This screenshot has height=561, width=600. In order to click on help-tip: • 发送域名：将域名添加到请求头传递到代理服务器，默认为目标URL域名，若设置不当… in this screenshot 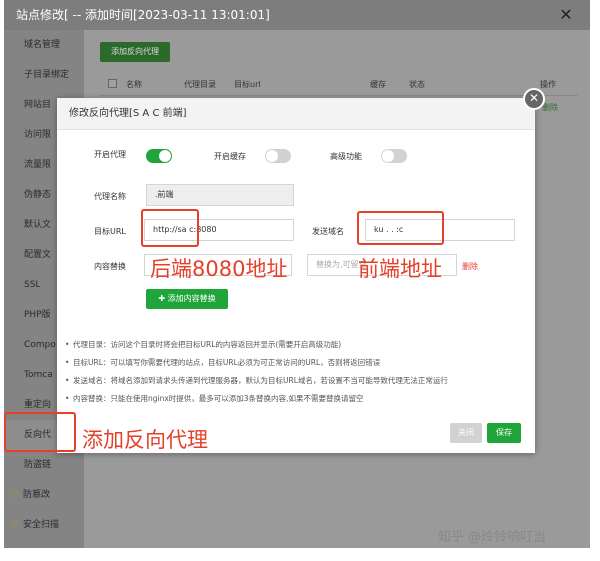, I will do `click(298, 381)`.